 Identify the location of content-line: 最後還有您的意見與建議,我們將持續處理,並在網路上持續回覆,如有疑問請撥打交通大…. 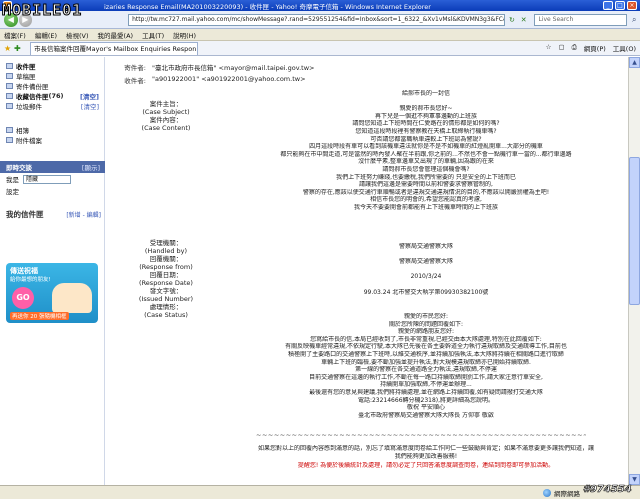
(426, 392).